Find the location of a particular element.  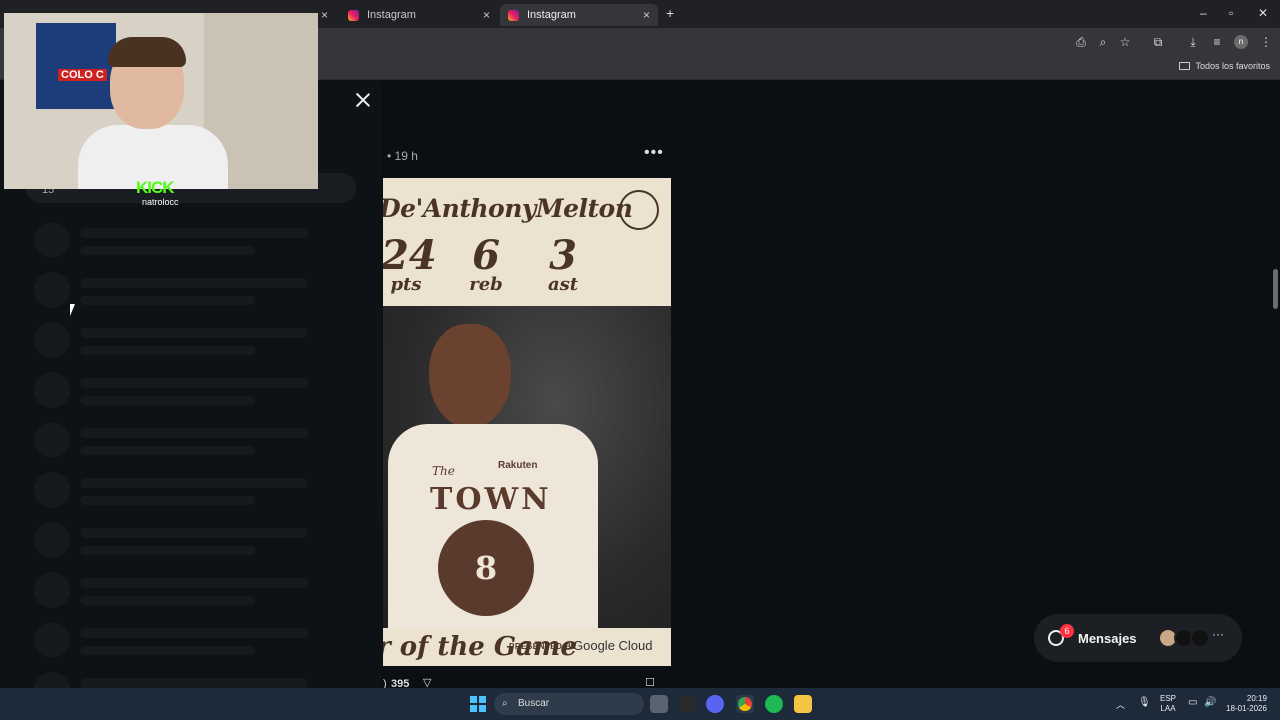

file-explorer-icon is located at coordinates (803, 704).